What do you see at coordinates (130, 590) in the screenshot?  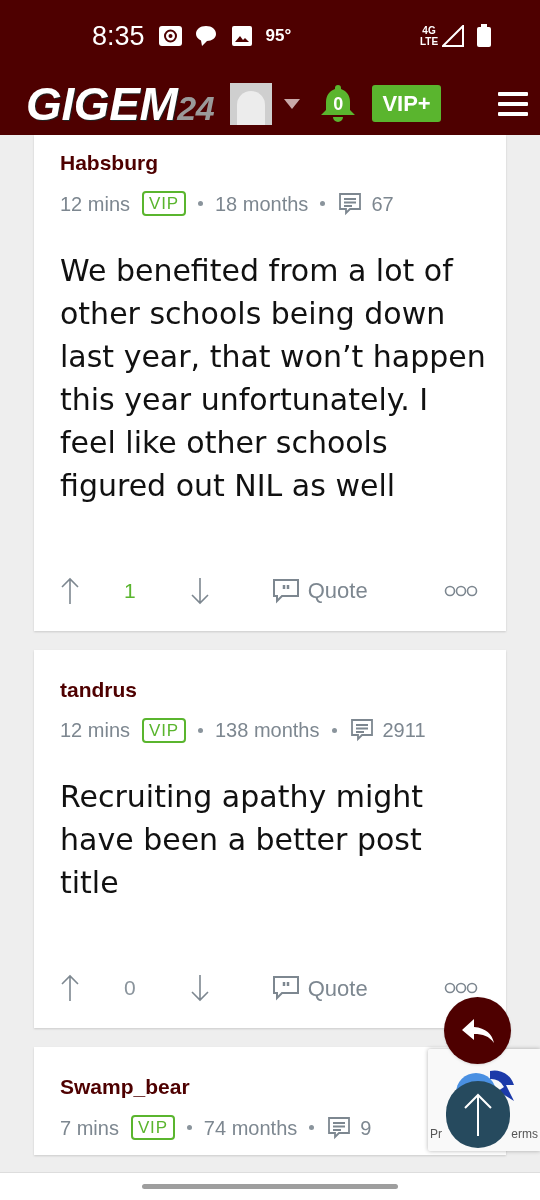 I see `vote-score: 1` at bounding box center [130, 590].